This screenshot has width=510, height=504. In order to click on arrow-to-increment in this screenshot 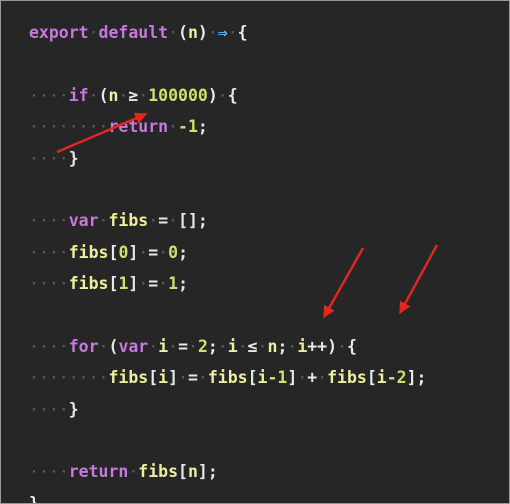, I will do `click(418, 279)`.